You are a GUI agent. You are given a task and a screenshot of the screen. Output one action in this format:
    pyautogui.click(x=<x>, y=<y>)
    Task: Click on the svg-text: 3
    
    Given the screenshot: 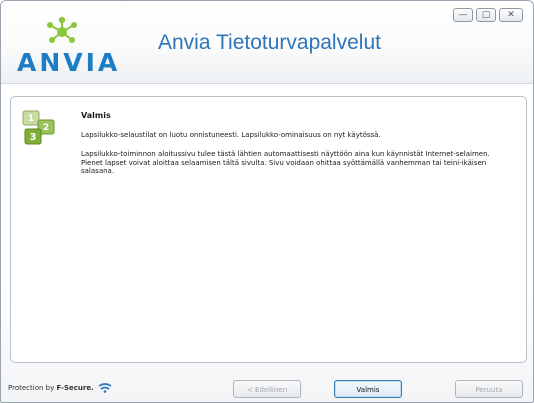 What is the action you would take?
    pyautogui.click(x=33, y=137)
    